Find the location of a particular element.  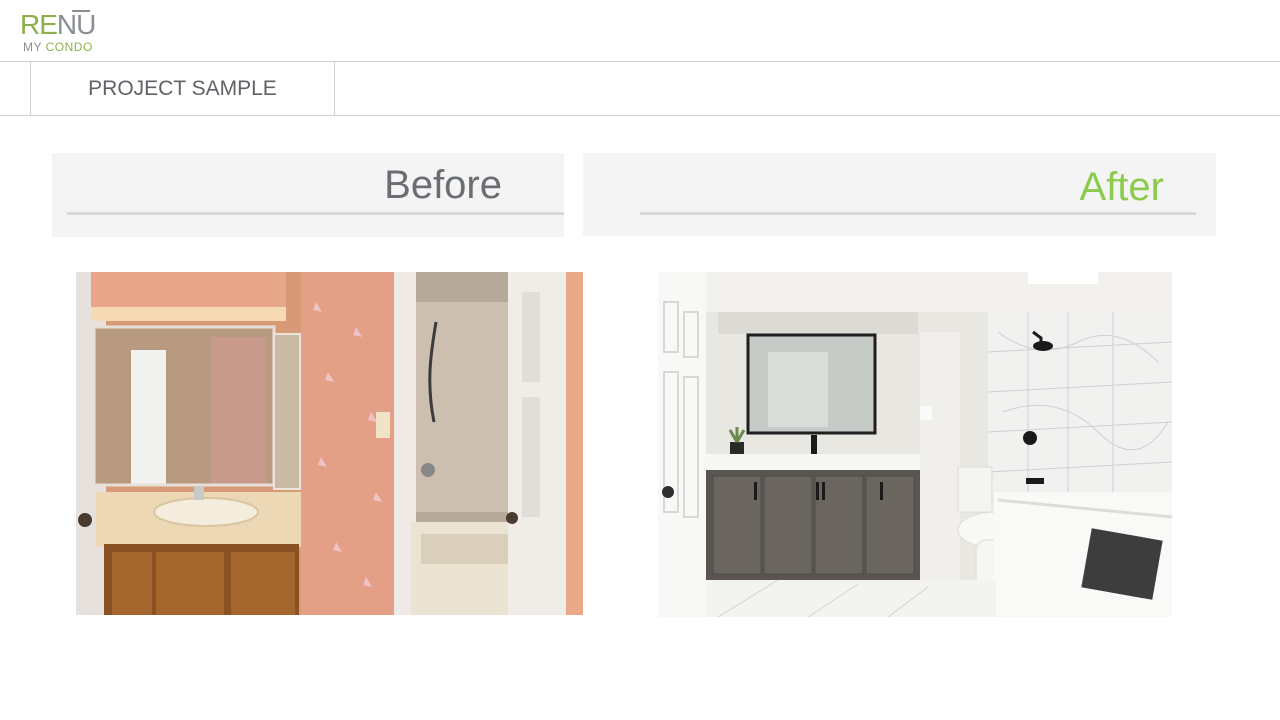

after-underline is located at coordinates (918, 213).